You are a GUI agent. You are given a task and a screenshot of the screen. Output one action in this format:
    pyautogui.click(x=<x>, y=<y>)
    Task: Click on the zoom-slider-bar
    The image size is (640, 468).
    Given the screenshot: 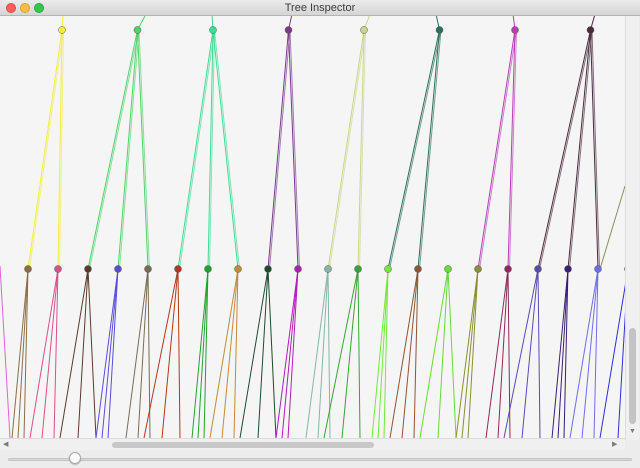 What is the action you would take?
    pyautogui.click(x=320, y=459)
    